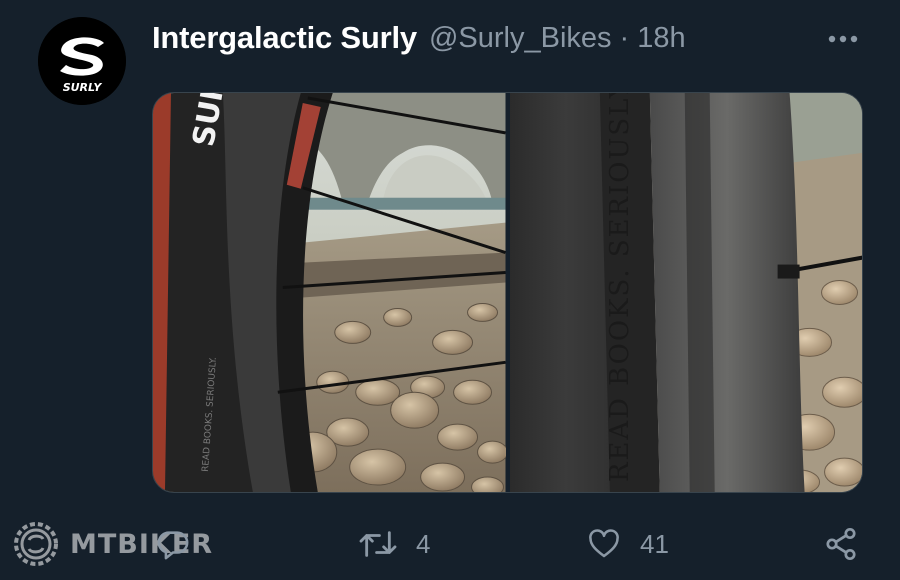 The width and height of the screenshot is (900, 580). What do you see at coordinates (627, 544) in the screenshot?
I see `like-button: 41` at bounding box center [627, 544].